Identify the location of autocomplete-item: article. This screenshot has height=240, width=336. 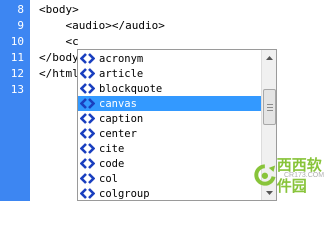
(169, 73).